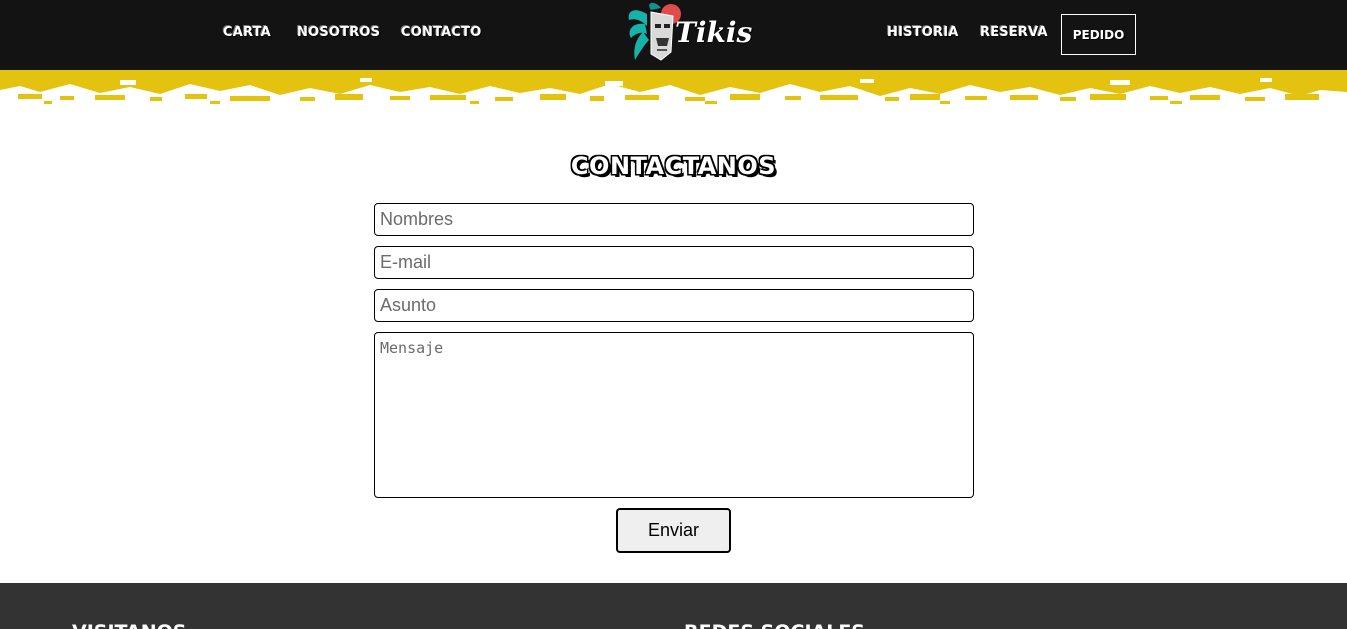 Image resolution: width=1347 pixels, height=629 pixels. What do you see at coordinates (774, 625) in the screenshot?
I see `footer-heading-redes-sociales: REDES SOCIALES` at bounding box center [774, 625].